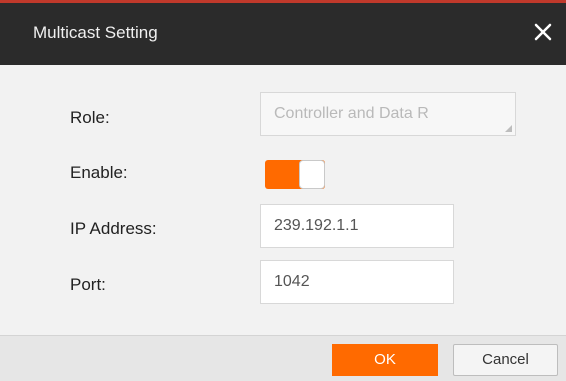 The image size is (566, 381). I want to click on close-icon, so click(543, 32).